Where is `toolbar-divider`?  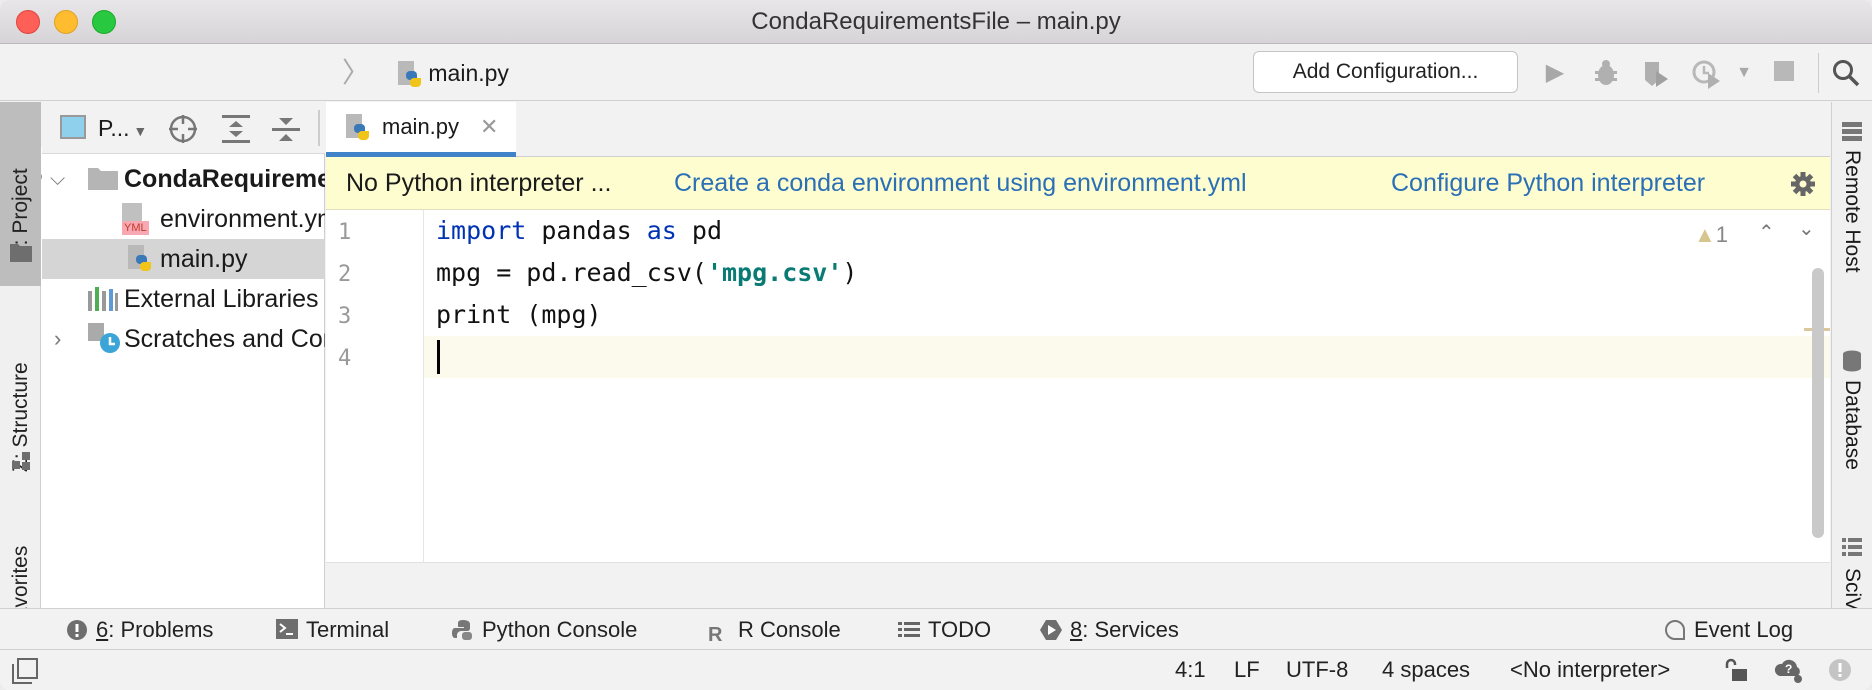 toolbar-divider is located at coordinates (1818, 73).